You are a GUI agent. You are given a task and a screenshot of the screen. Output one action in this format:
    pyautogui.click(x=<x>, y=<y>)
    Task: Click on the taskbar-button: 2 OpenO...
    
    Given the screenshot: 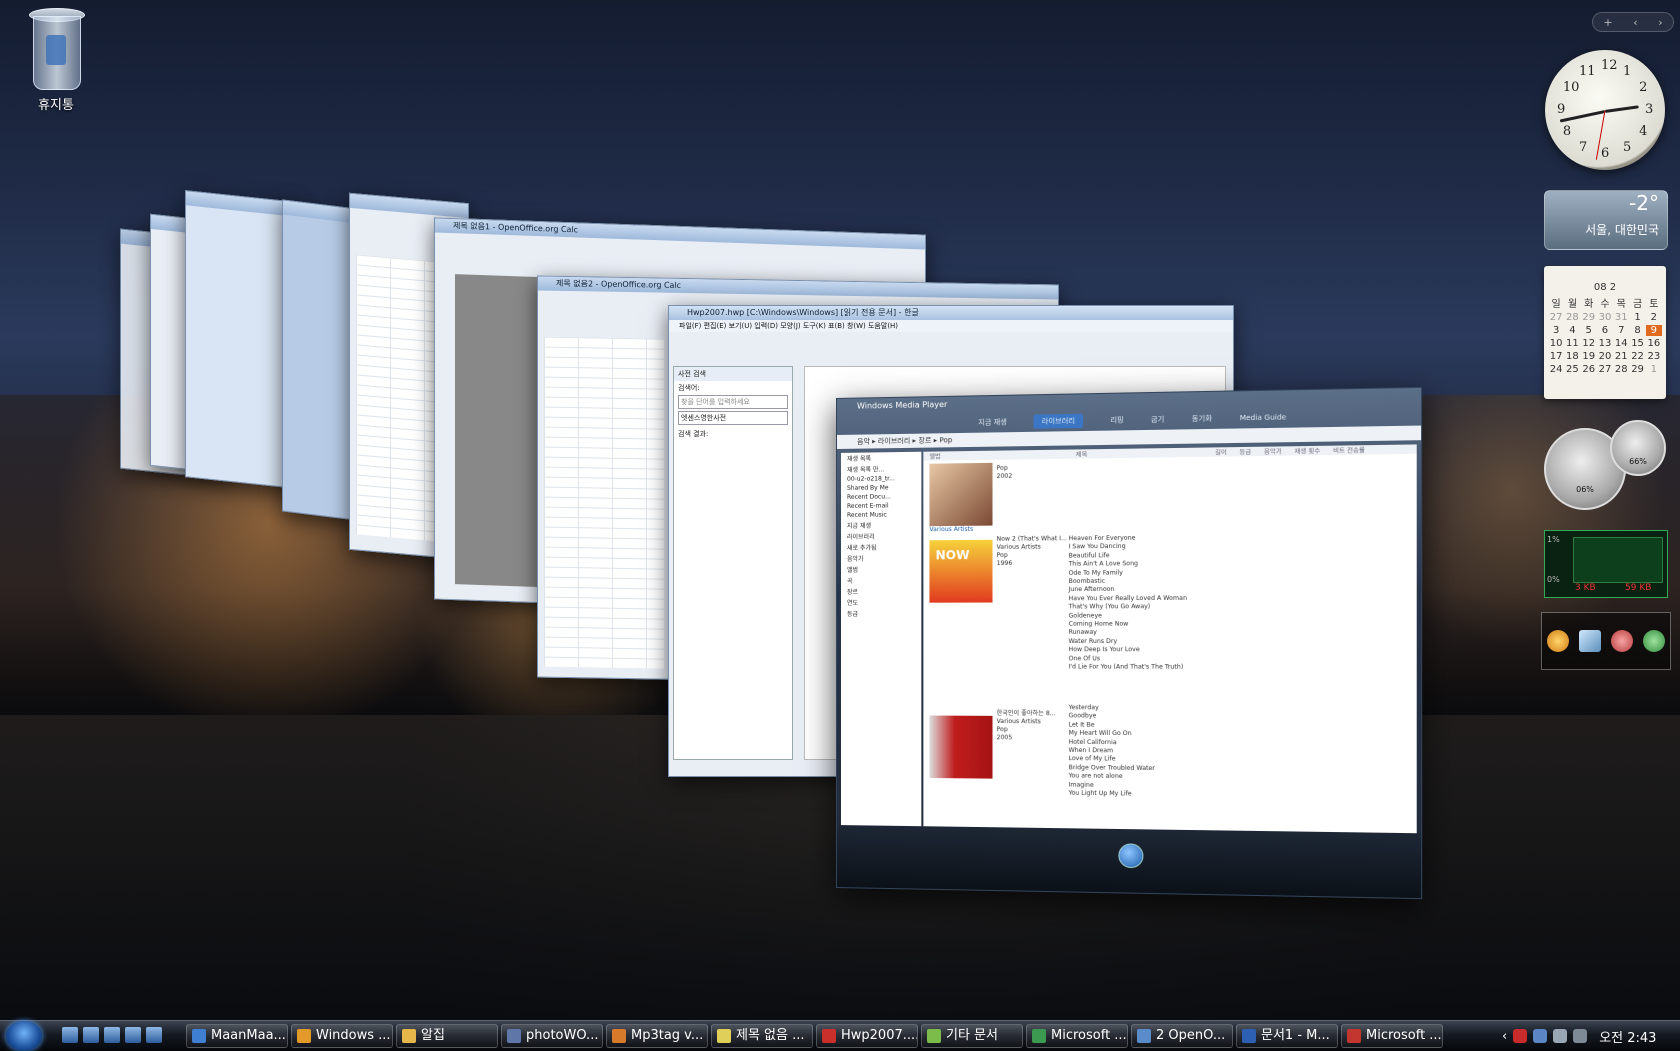 What is the action you would take?
    pyautogui.click(x=1182, y=1036)
    